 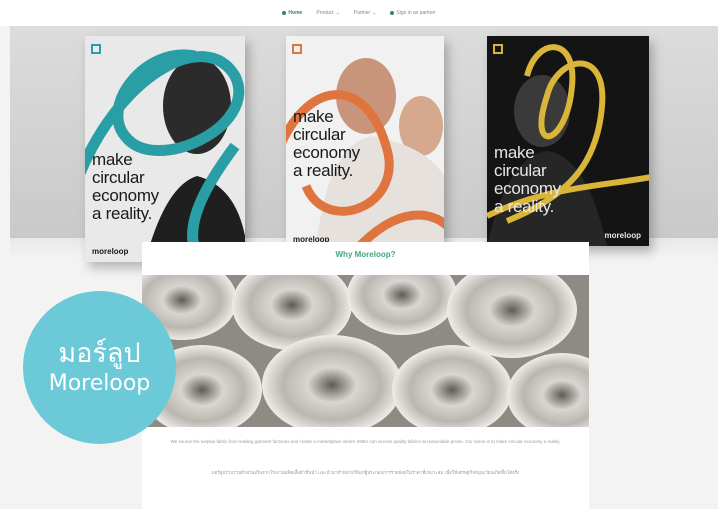 I want to click on badge-thai-label: มอร์ลูป, so click(x=99, y=353).